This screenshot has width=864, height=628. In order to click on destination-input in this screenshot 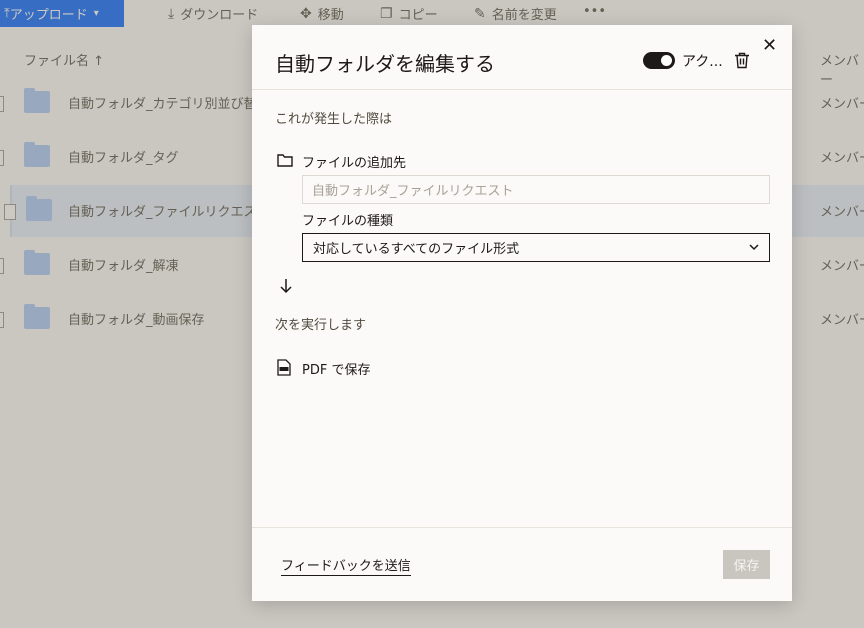, I will do `click(536, 189)`.